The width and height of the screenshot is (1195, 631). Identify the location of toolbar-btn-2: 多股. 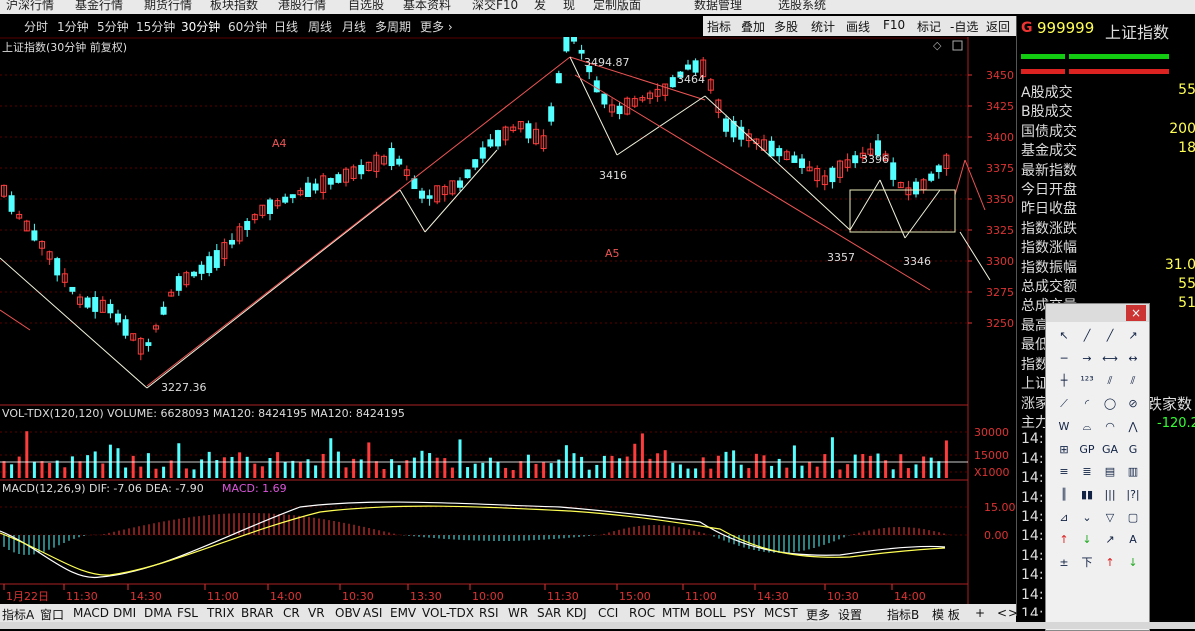
(786, 26).